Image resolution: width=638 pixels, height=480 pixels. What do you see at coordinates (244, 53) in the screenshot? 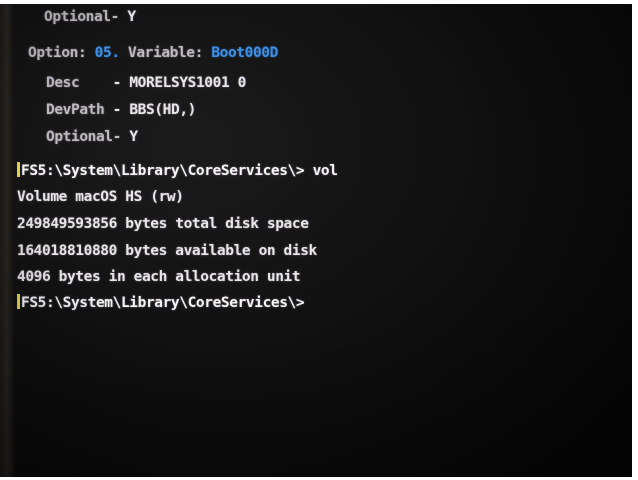
I see `variable-value: Boot000D` at bounding box center [244, 53].